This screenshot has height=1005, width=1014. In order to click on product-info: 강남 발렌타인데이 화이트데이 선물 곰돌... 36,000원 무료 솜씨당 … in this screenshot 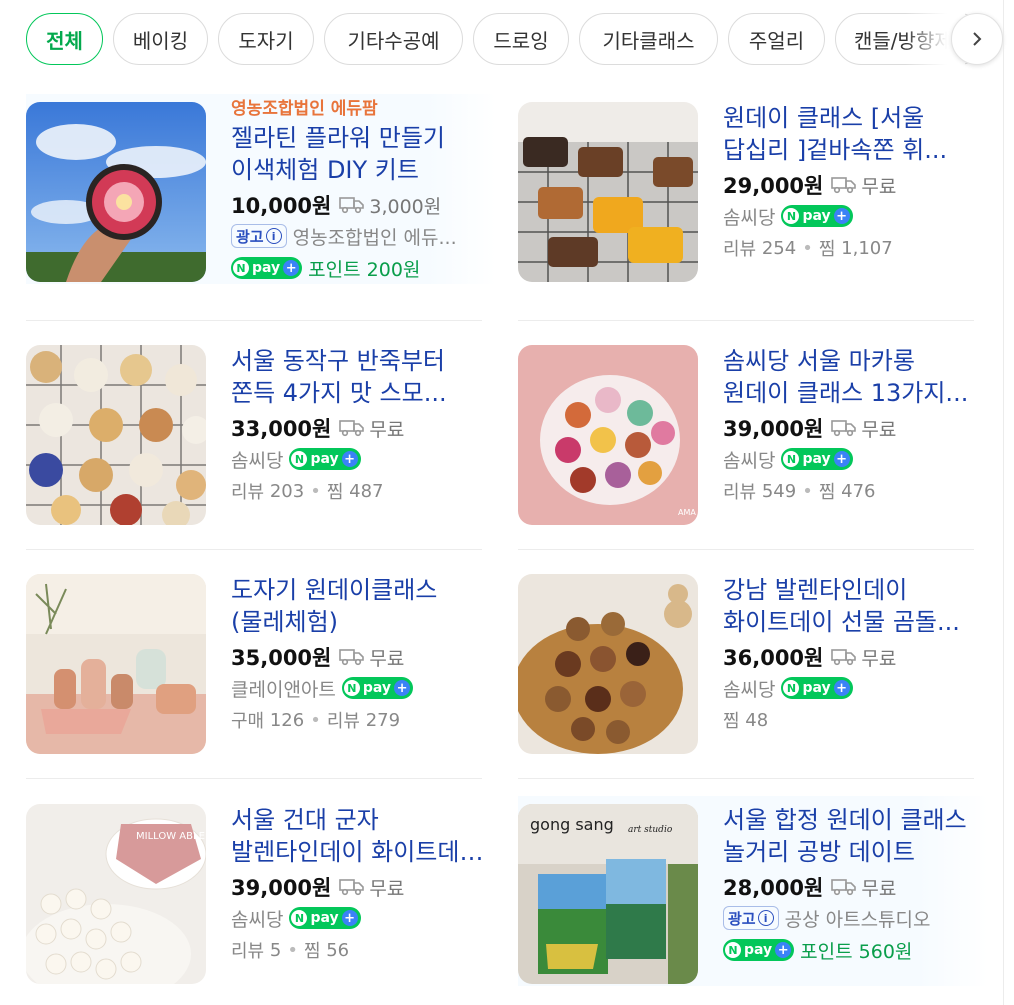, I will do `click(855, 655)`.